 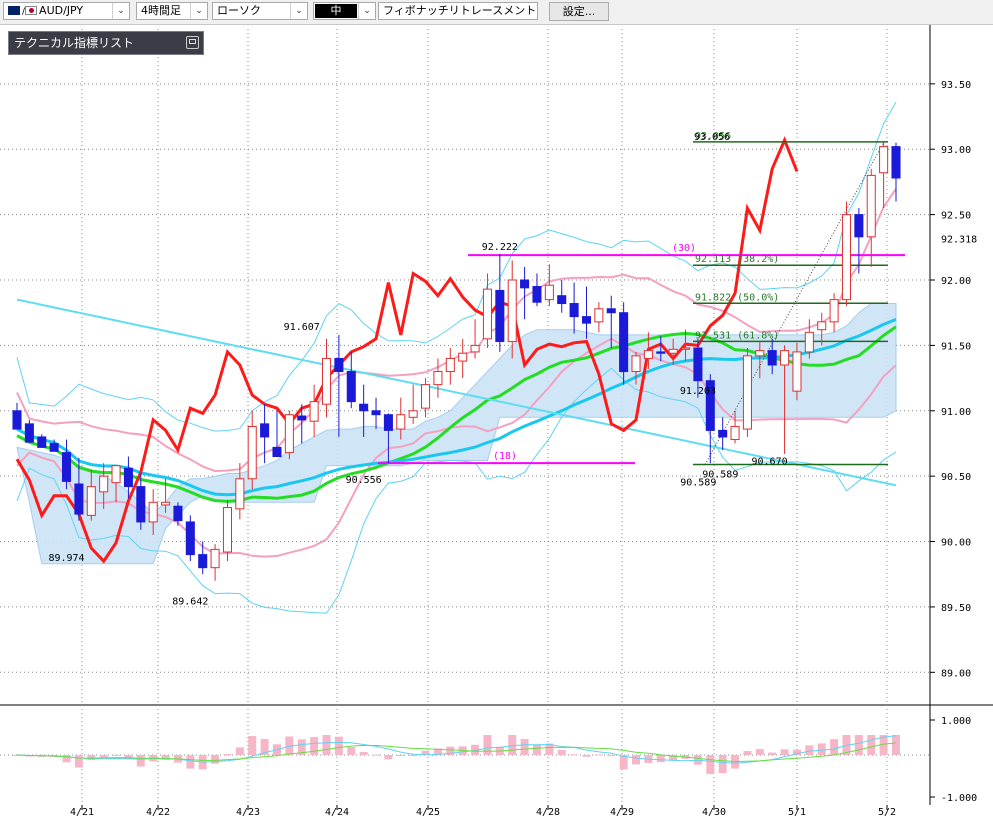 What do you see at coordinates (959, 798) in the screenshot?
I see `oscillator-tick-label: -1.000` at bounding box center [959, 798].